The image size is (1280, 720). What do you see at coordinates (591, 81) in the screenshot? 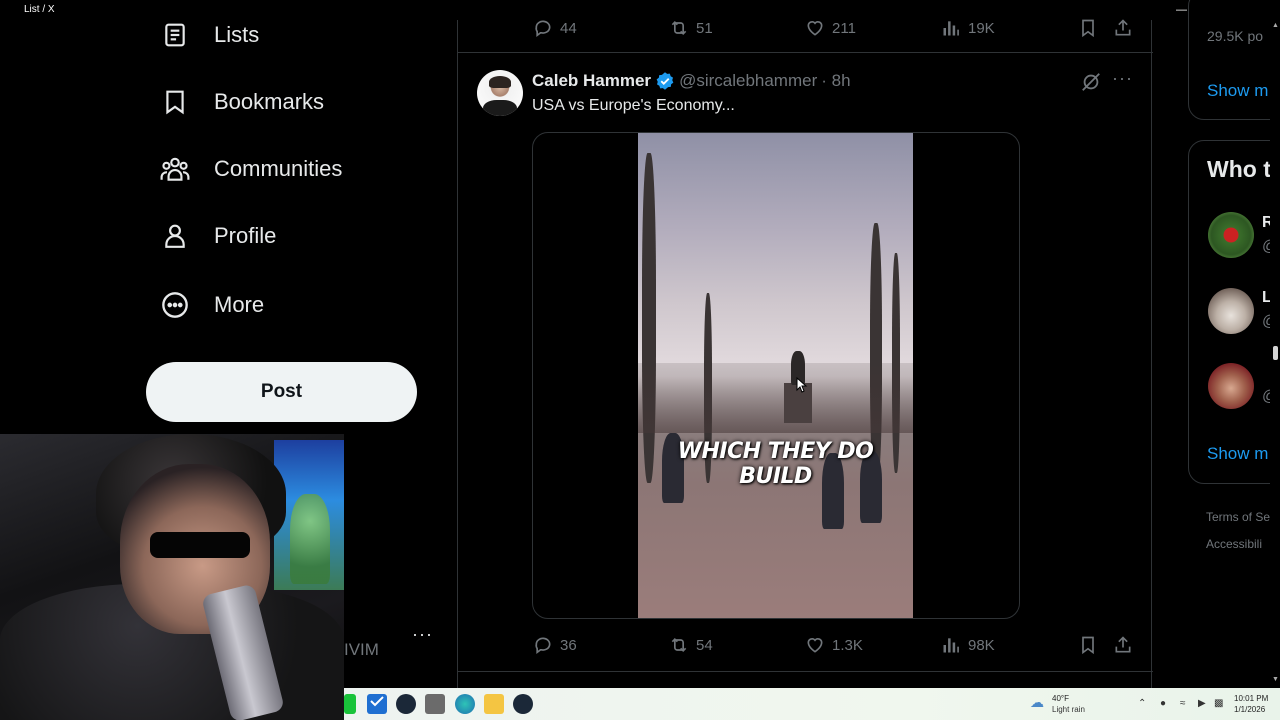
I see `author-name: Caleb Hammer` at bounding box center [591, 81].